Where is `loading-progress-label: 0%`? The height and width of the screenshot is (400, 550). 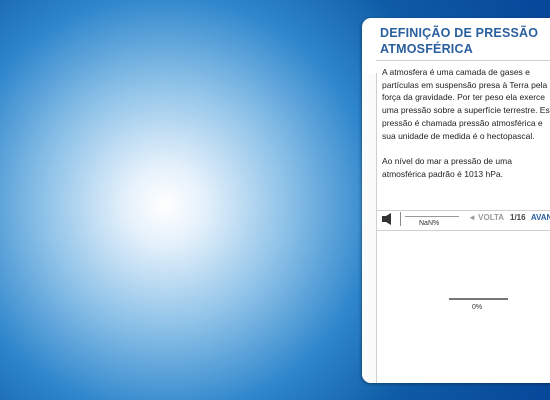 loading-progress-label: 0% is located at coordinates (477, 307).